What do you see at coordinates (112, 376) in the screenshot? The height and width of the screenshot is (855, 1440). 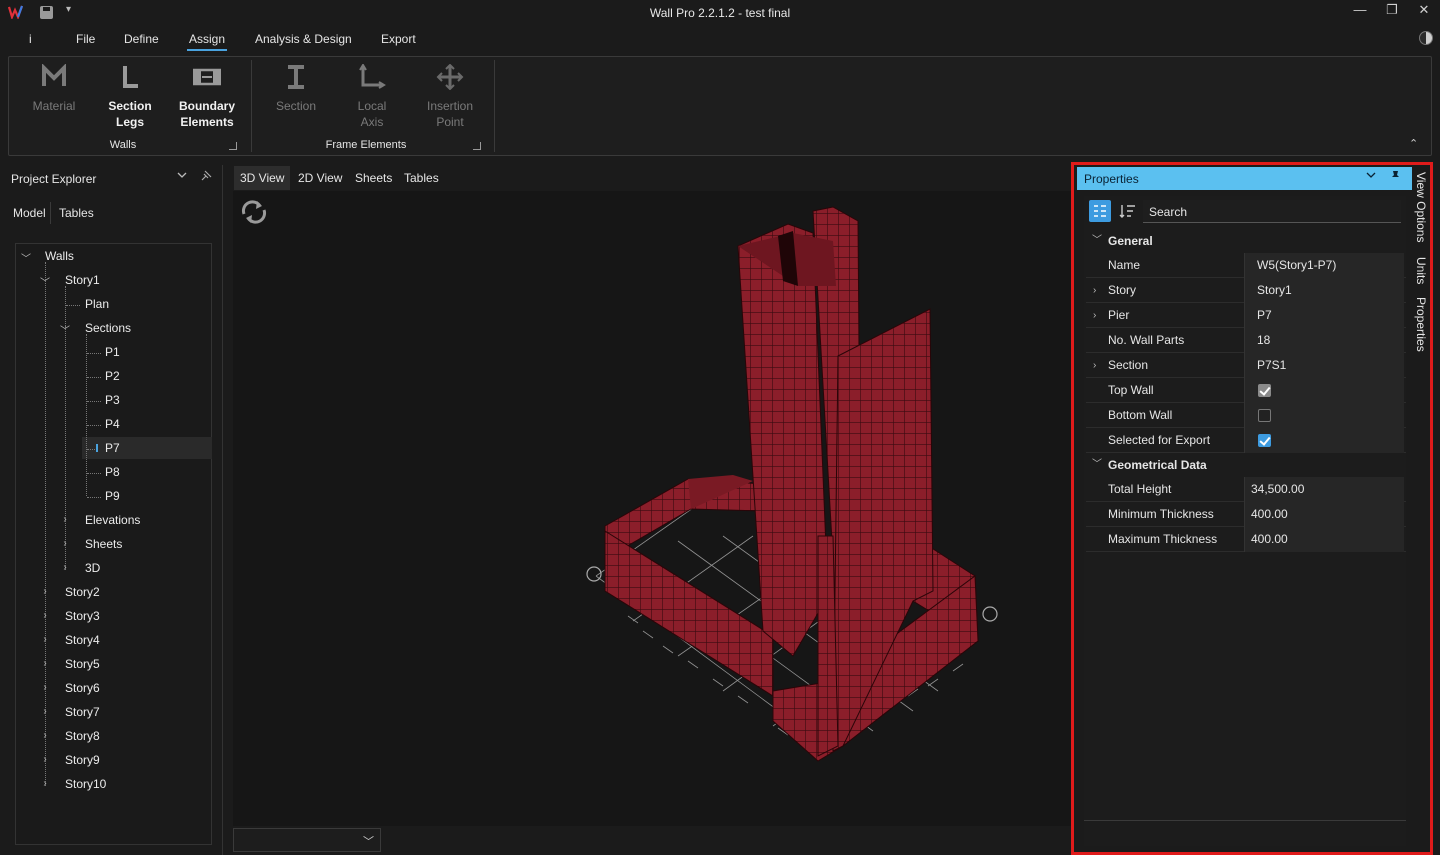 I see `tree-node-p2: P2` at bounding box center [112, 376].